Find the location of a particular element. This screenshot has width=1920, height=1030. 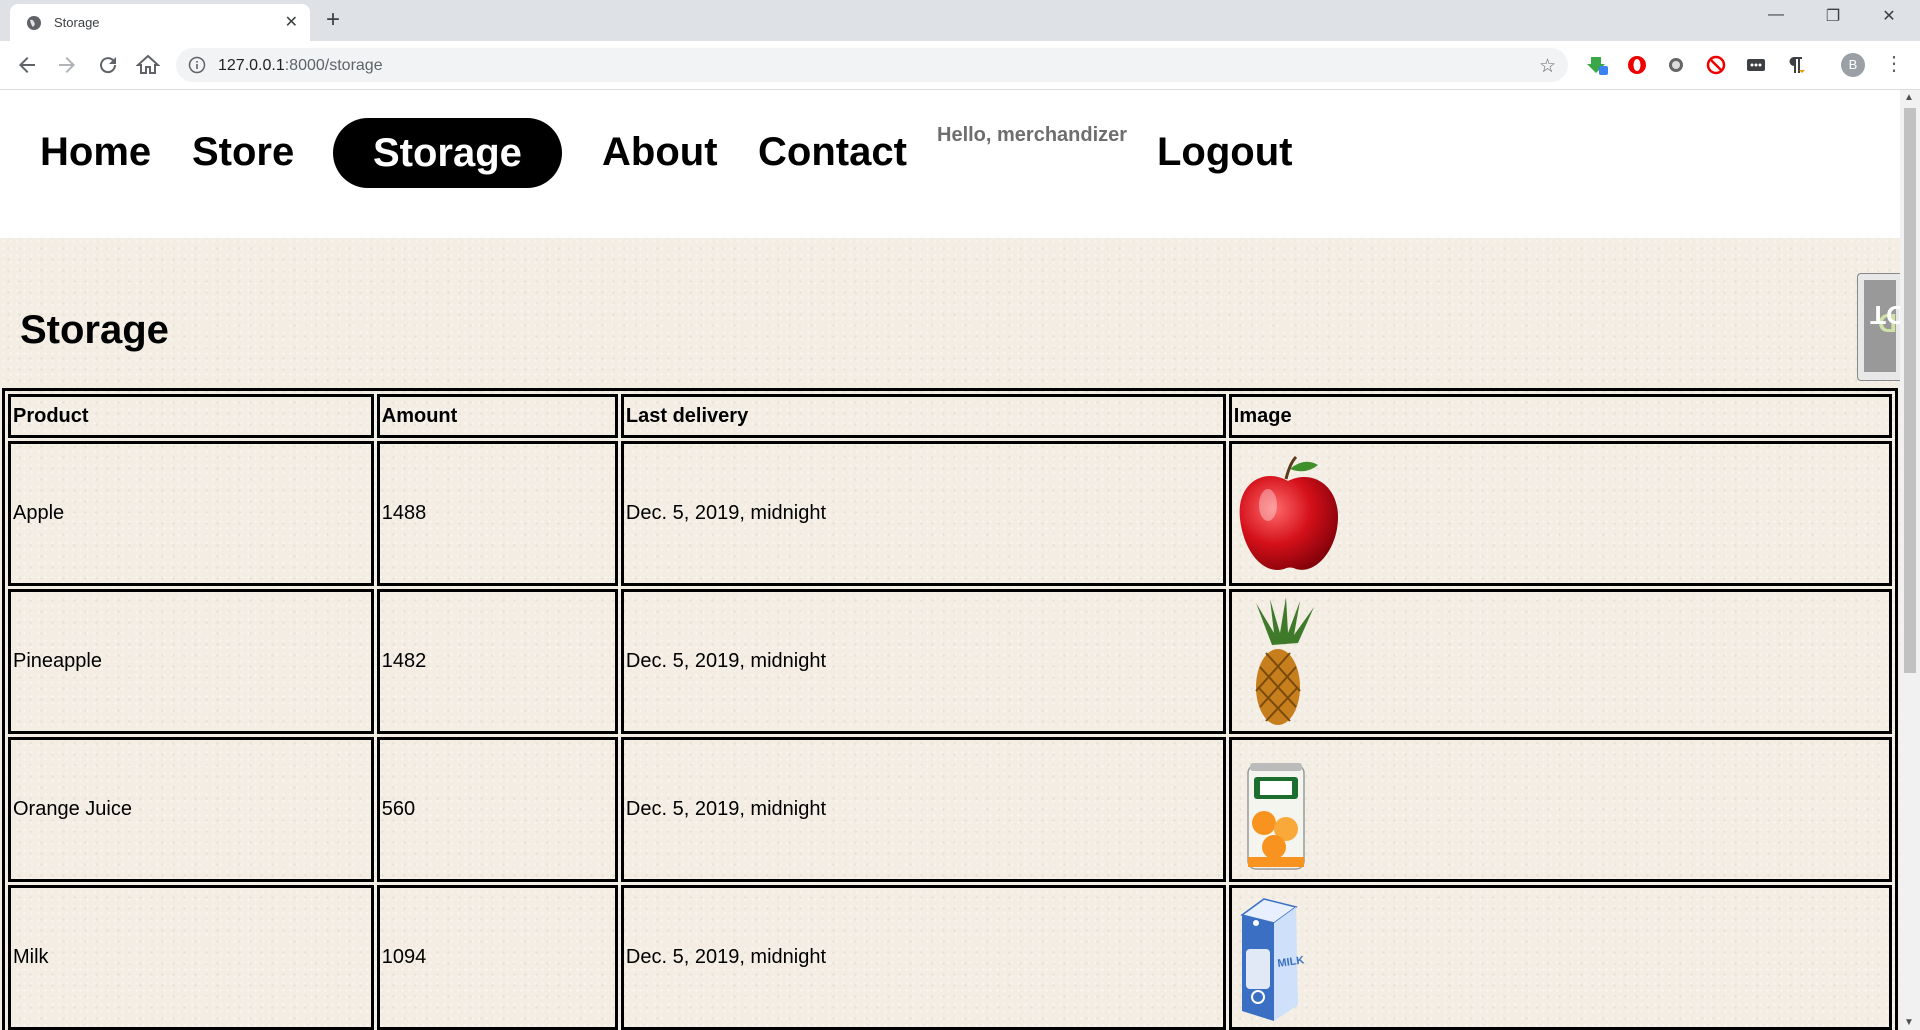

minimize-icon: — is located at coordinates (1776, 20).